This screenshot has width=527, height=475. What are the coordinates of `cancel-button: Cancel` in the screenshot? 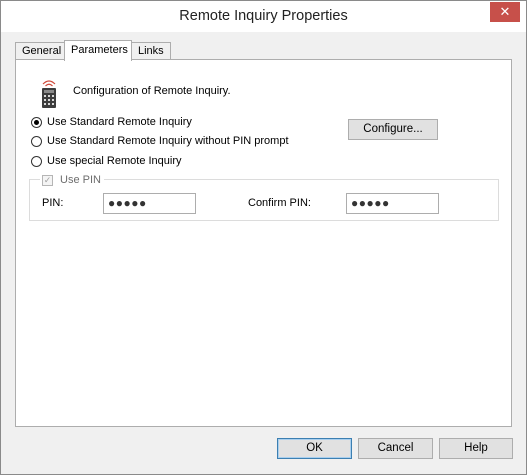 It's located at (395, 448).